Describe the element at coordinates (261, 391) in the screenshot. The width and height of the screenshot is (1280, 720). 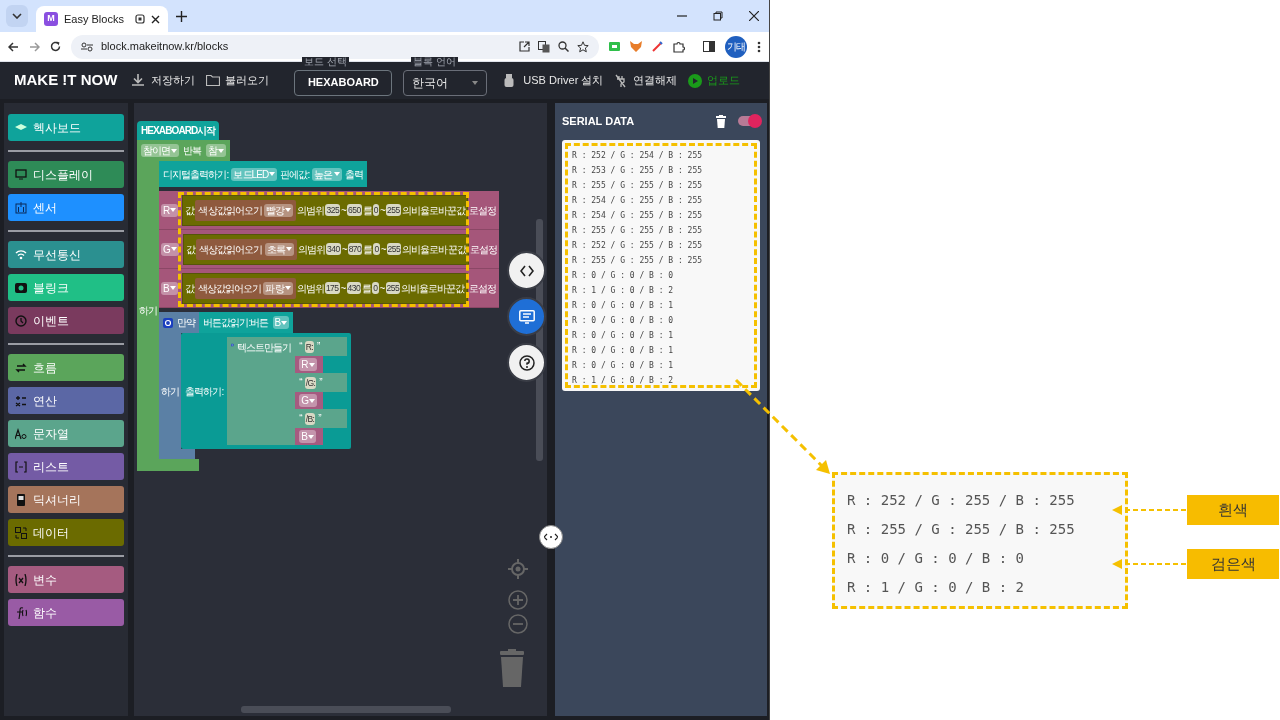
I see `text-join-block: 텍스트 만들기` at that location.